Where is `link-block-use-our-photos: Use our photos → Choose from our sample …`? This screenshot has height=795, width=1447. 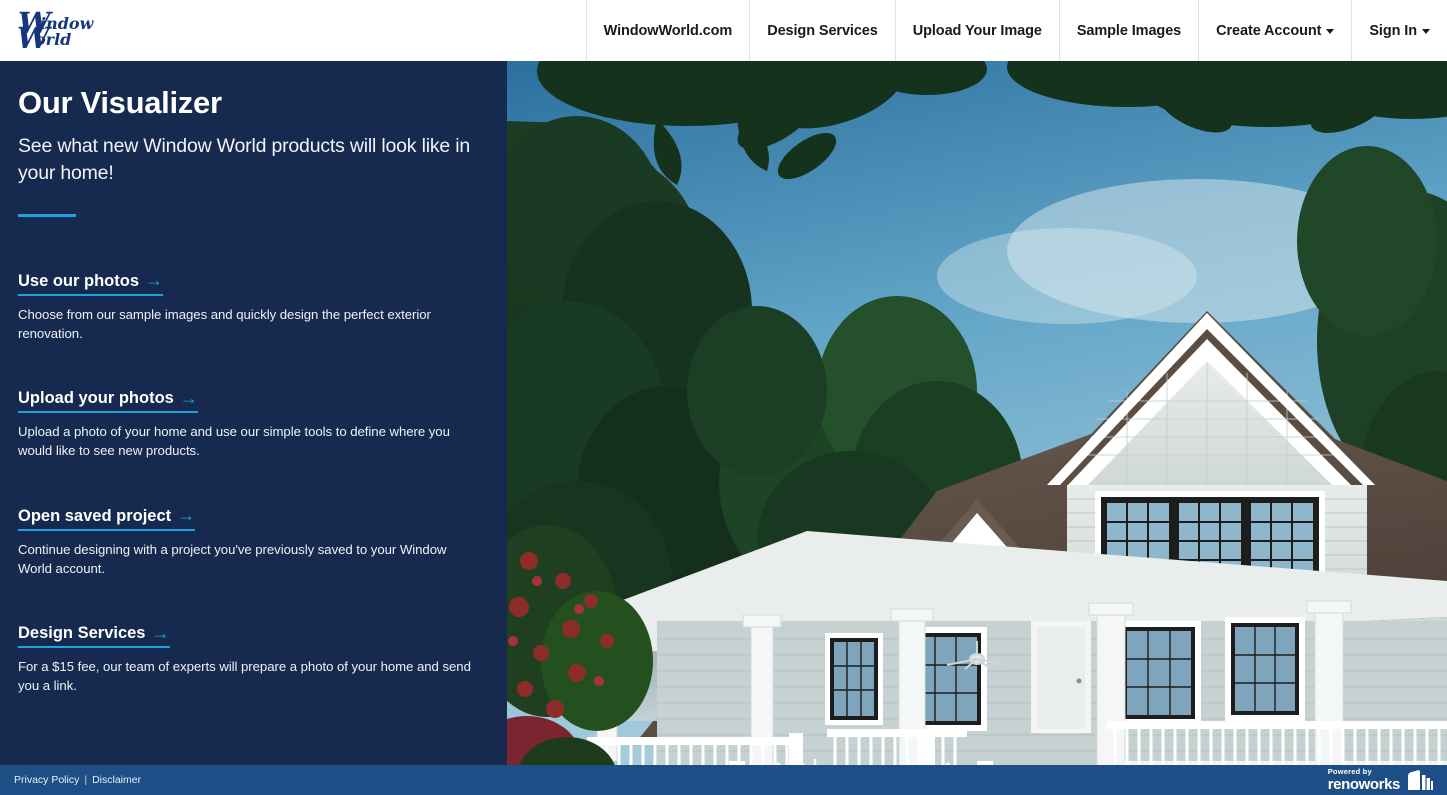
link-block-use-our-photos: Use our photos → Choose from our sample … is located at coordinates (247, 307).